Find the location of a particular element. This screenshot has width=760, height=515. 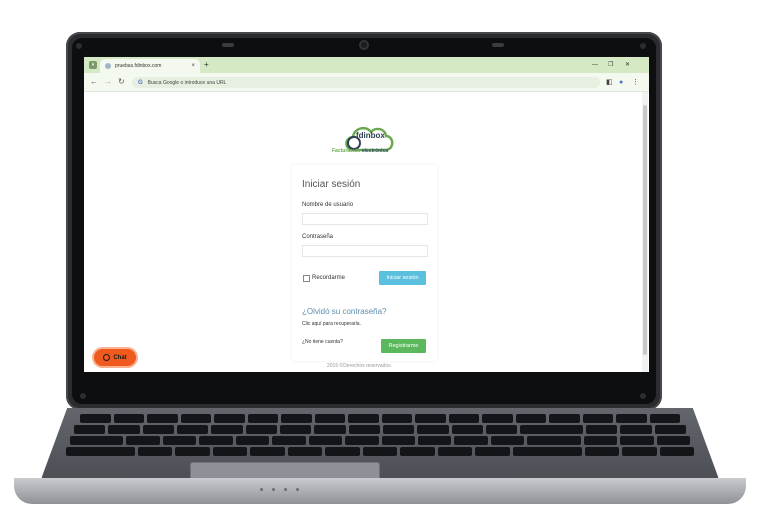

remember-label: Recordarme is located at coordinates (328, 278).